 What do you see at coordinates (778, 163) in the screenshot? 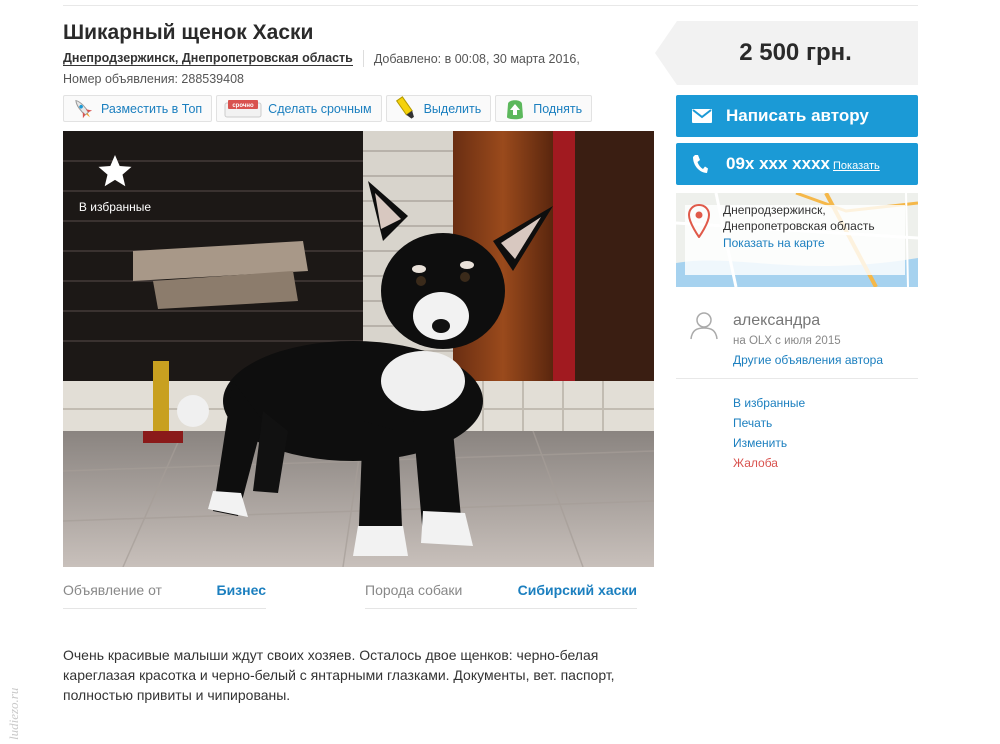
I see `phone-number: 09x xxx xxxx` at bounding box center [778, 163].